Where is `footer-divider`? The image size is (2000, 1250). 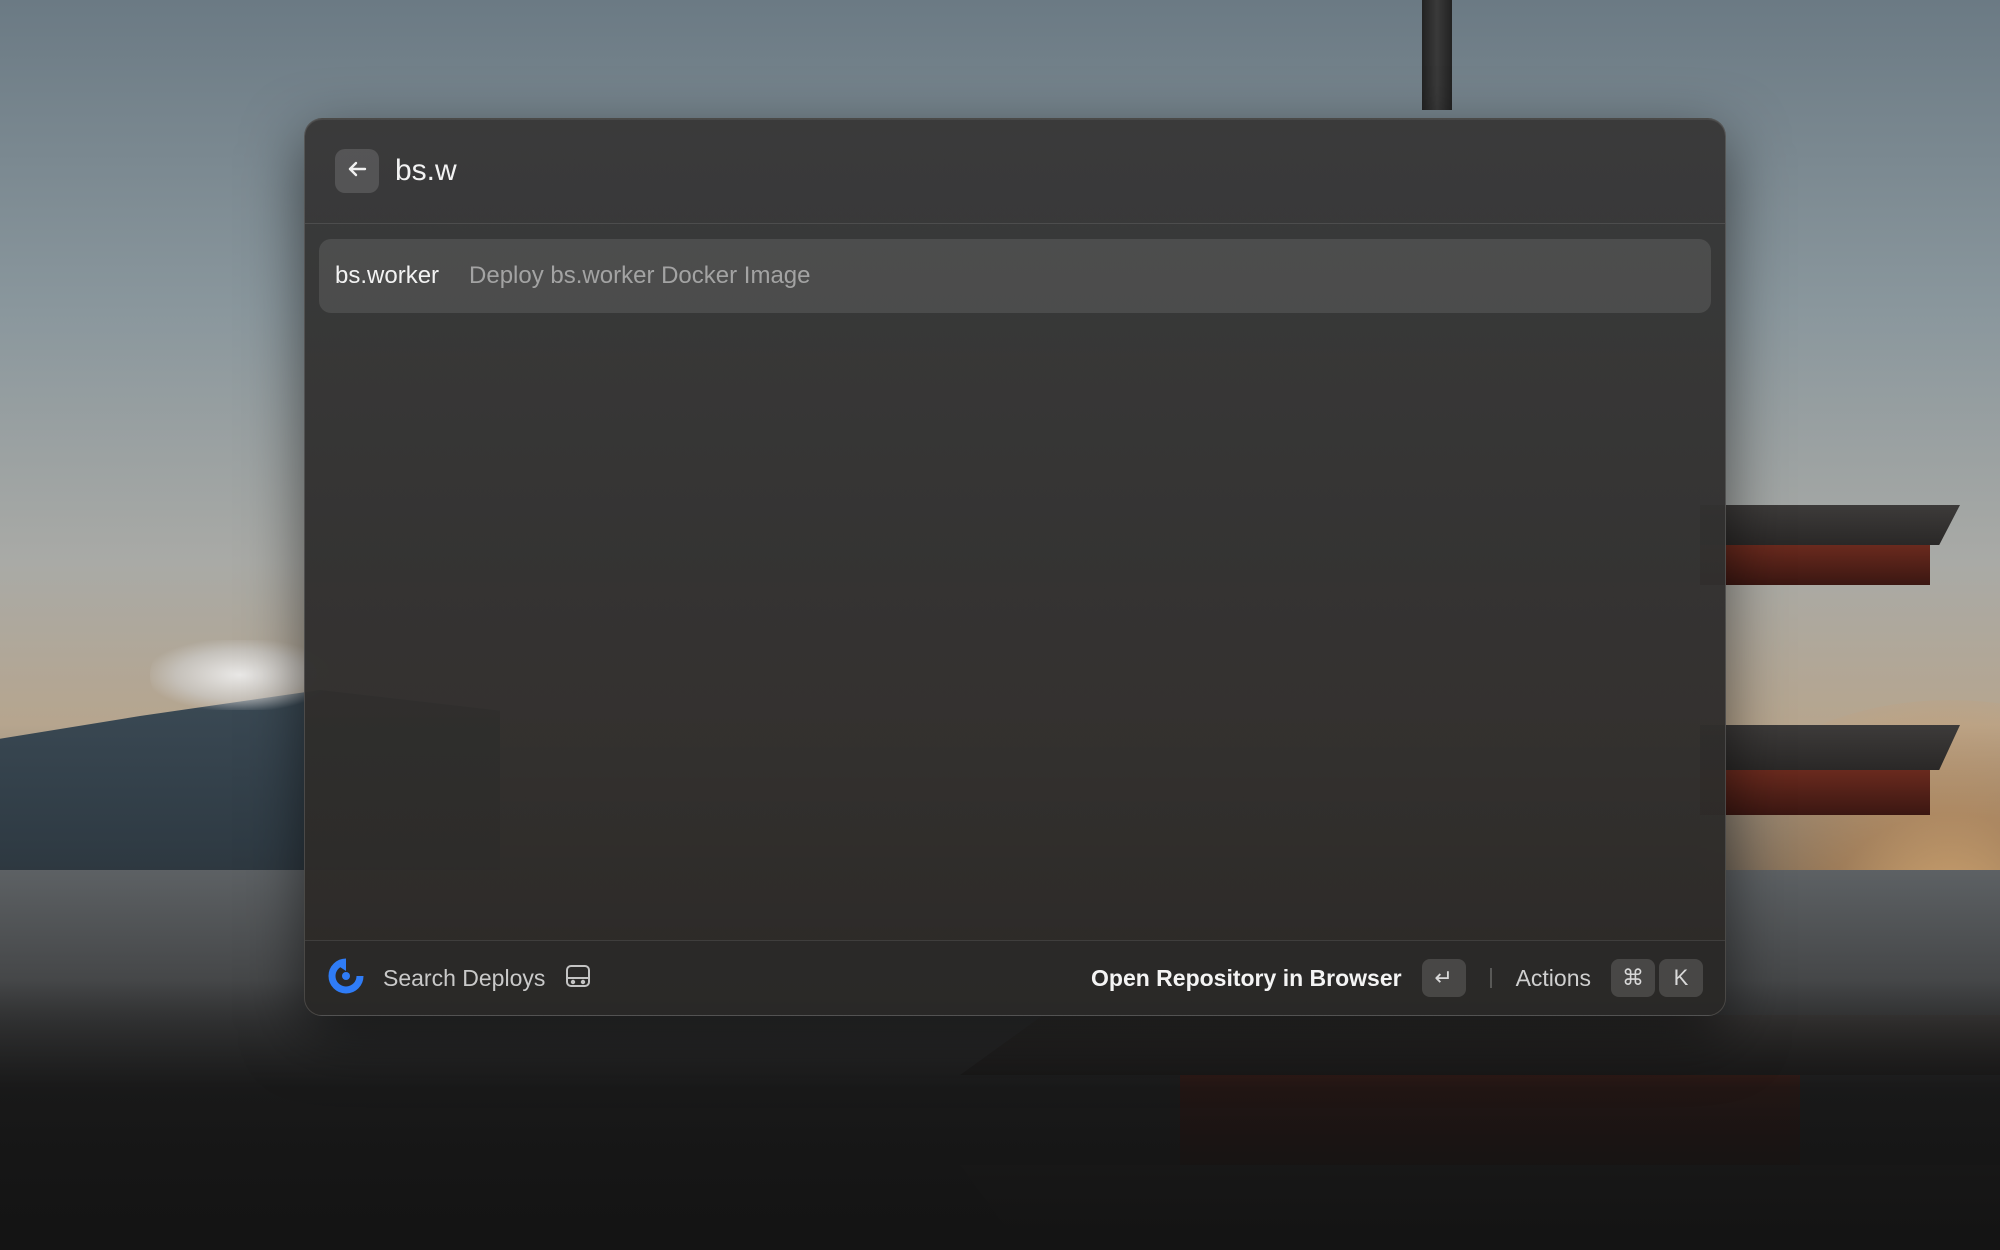
footer-divider is located at coordinates (1490, 978).